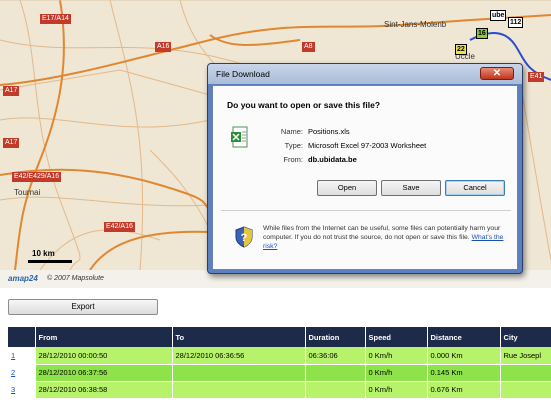 The height and width of the screenshot is (403, 551). What do you see at coordinates (396, 337) in the screenshot?
I see `column-header-speed: Speed` at bounding box center [396, 337].